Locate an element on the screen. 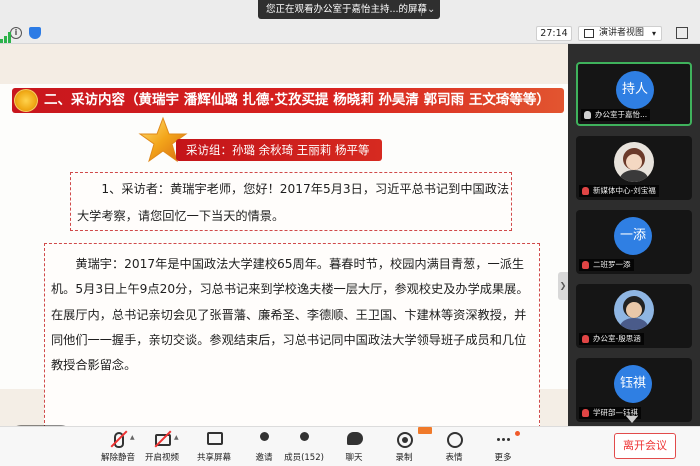 Image resolution: width=700 pixels, height=466 pixels. scroll-down-icon is located at coordinates (632, 419).